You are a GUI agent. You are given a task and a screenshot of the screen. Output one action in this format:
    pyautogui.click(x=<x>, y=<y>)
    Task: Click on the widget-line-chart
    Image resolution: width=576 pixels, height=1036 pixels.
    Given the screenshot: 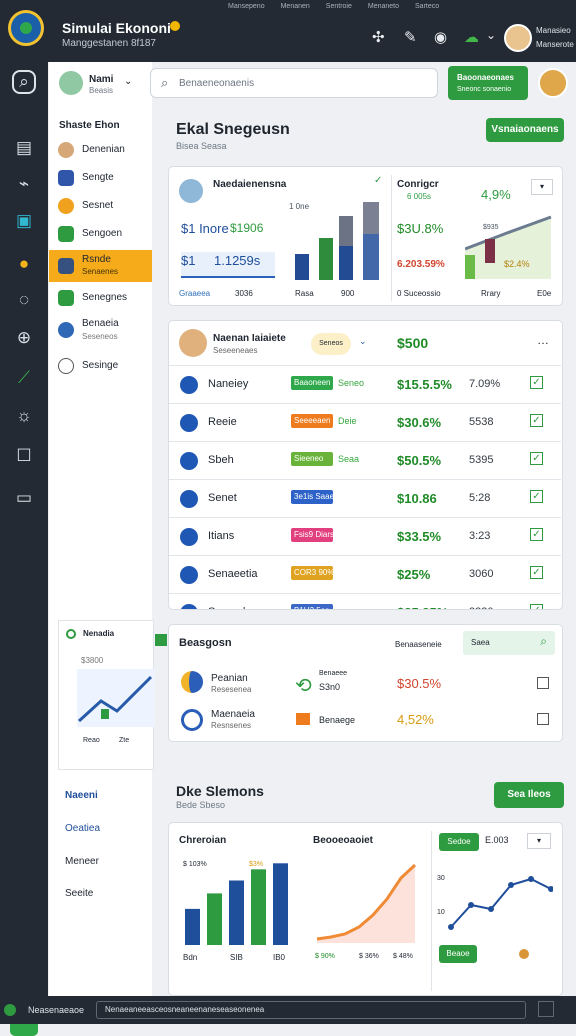 What is the action you would take?
    pyautogui.click(x=116, y=698)
    